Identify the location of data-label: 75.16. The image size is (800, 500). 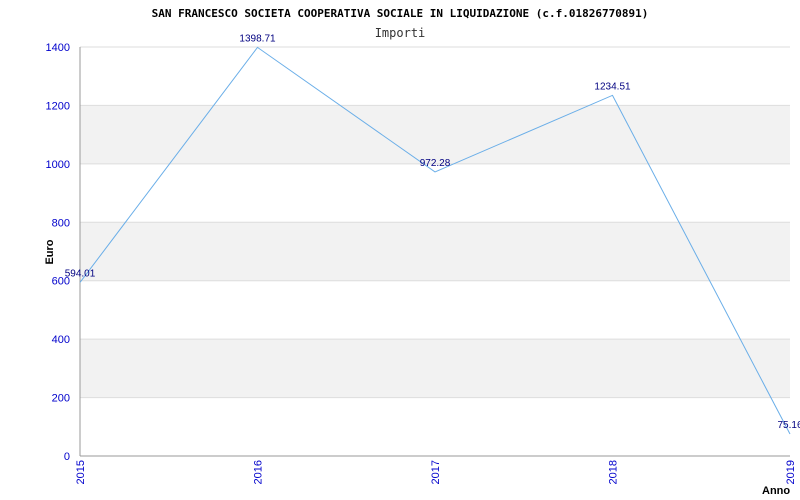
(788, 425).